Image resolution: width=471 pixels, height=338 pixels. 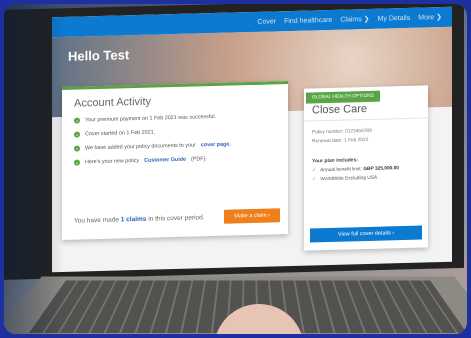 What do you see at coordinates (308, 20) in the screenshot?
I see `nav-find-healthcare: Find healthcare` at bounding box center [308, 20].